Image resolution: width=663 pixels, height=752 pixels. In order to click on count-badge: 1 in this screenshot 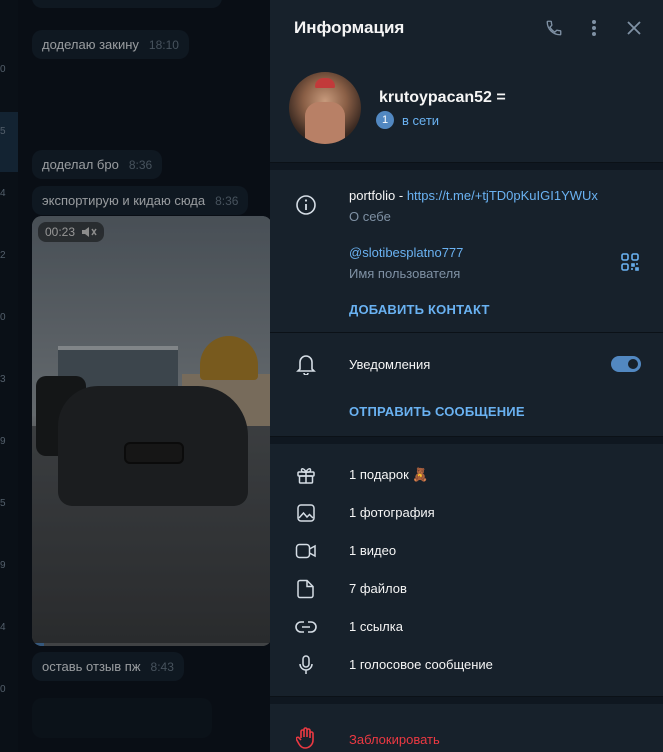, I will do `click(385, 120)`.